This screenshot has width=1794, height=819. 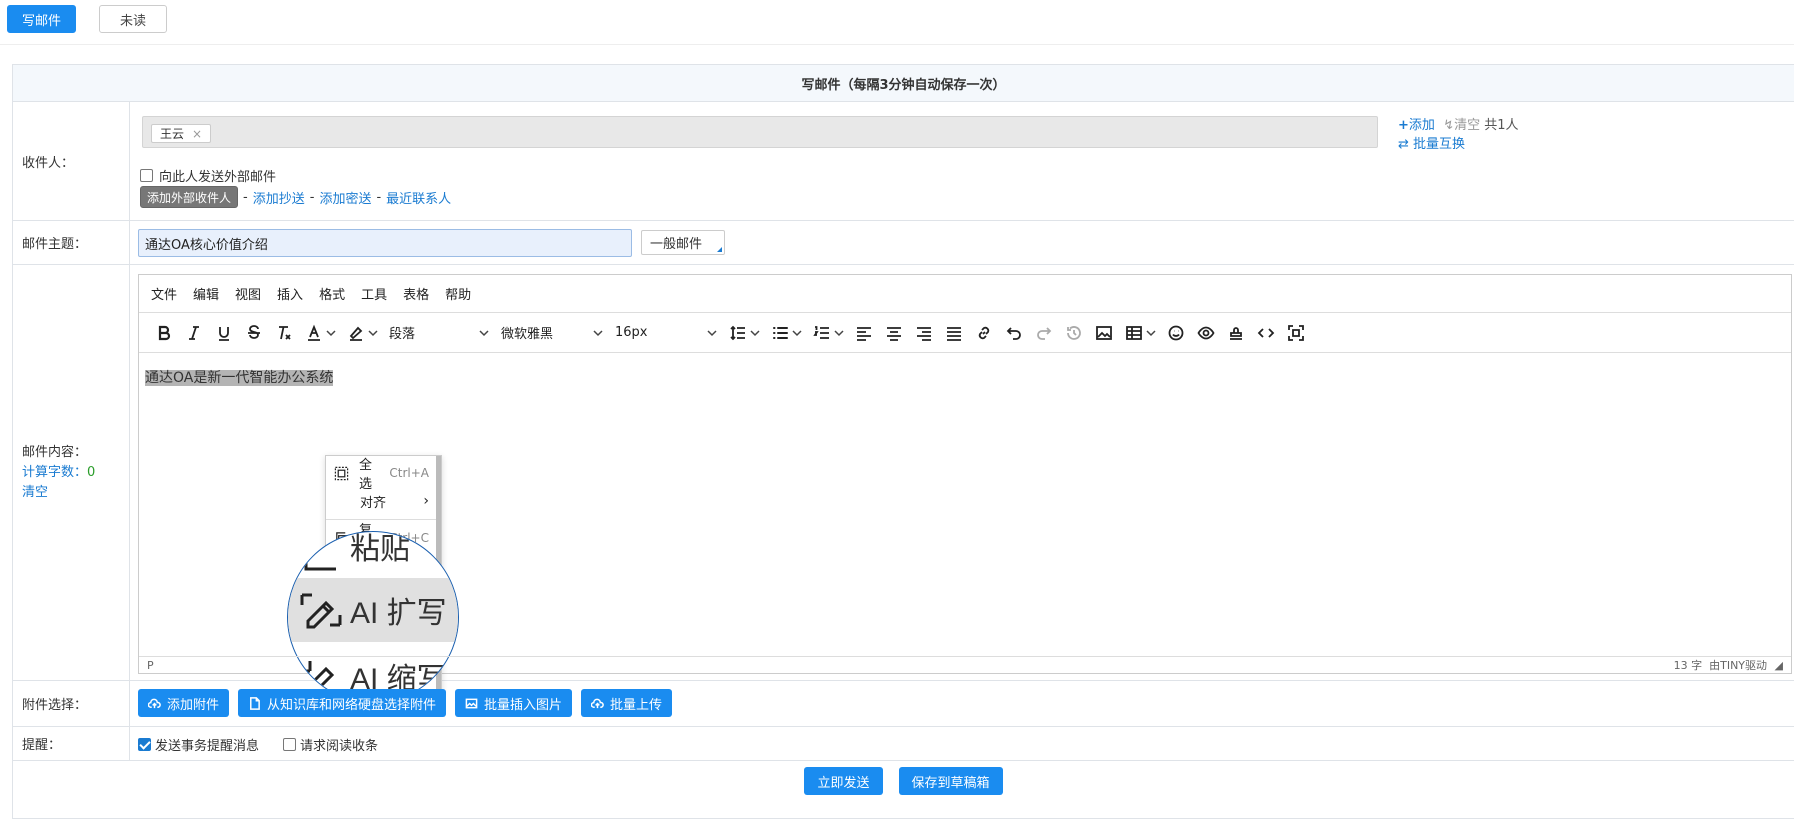 What do you see at coordinates (342, 703) in the screenshot?
I see `select-from-kb-button: 从知识库和网络硬盘选择附件` at bounding box center [342, 703].